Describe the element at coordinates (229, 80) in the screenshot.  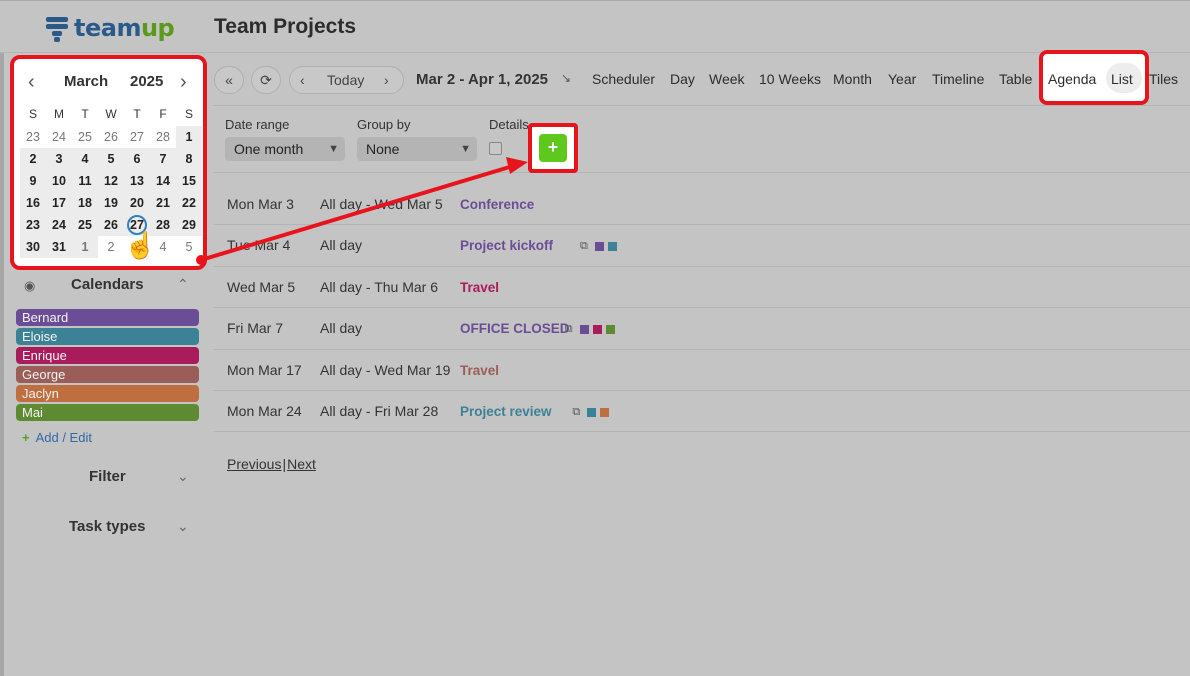
I see `double-chevron-left-icon: «` at that location.